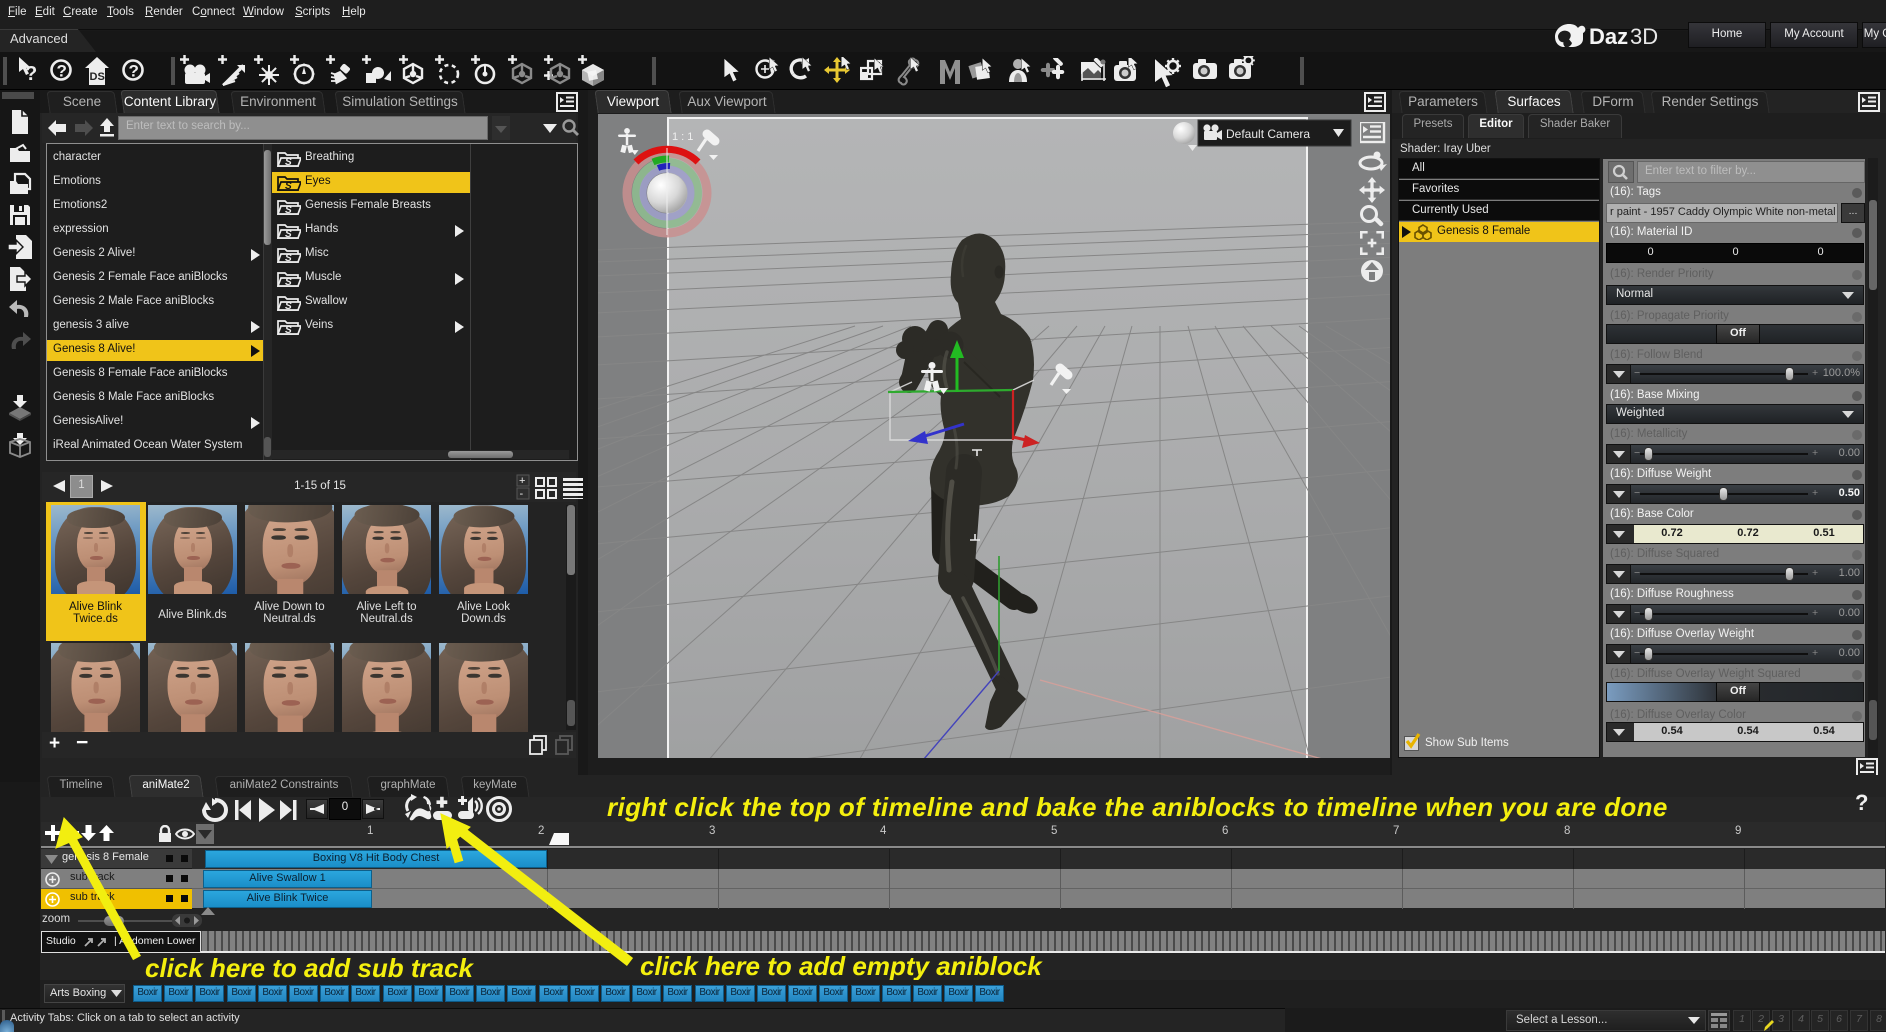 Image resolution: width=1886 pixels, height=1032 pixels. Describe the element at coordinates (1268, 134) in the screenshot. I see `svg-text: Default Camera` at that location.